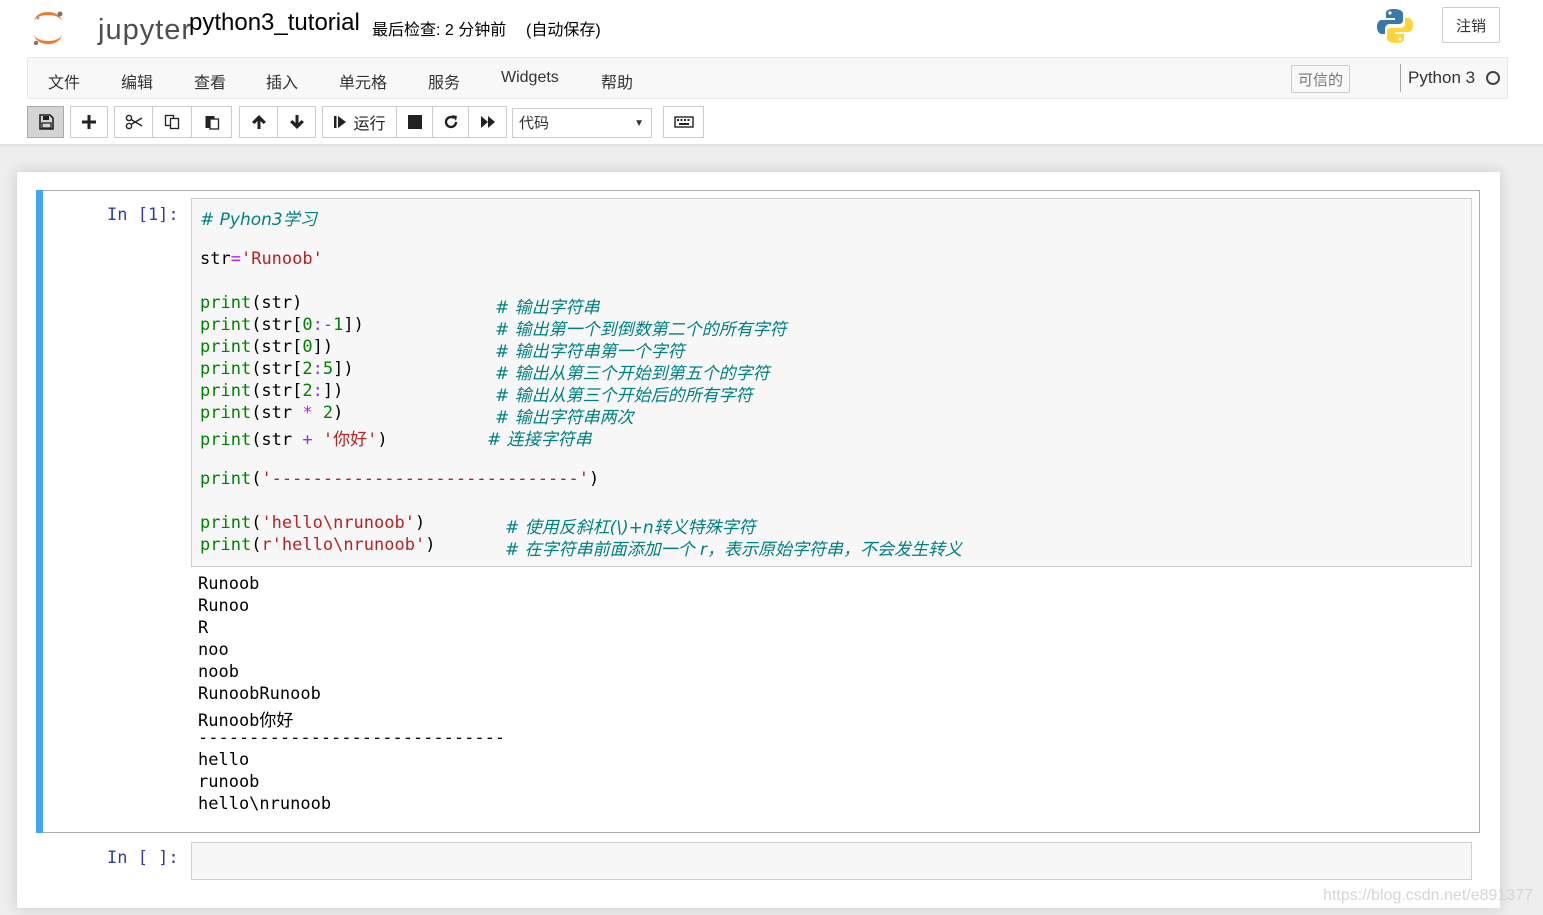  I want to click on output-line: ------------------------------, so click(352, 738).